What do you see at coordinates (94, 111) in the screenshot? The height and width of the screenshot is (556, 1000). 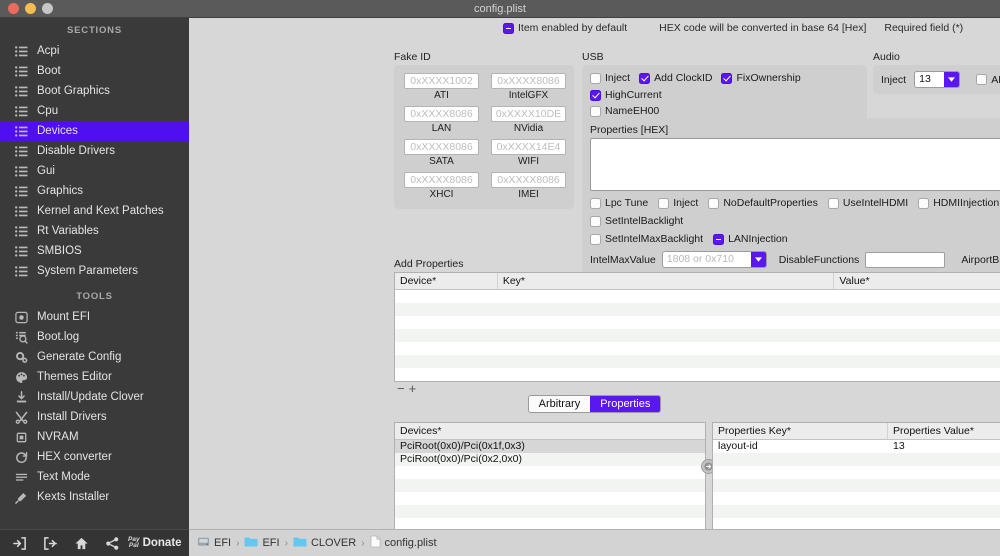 I see `sidebar-item-cpu: Cpu` at bounding box center [94, 111].